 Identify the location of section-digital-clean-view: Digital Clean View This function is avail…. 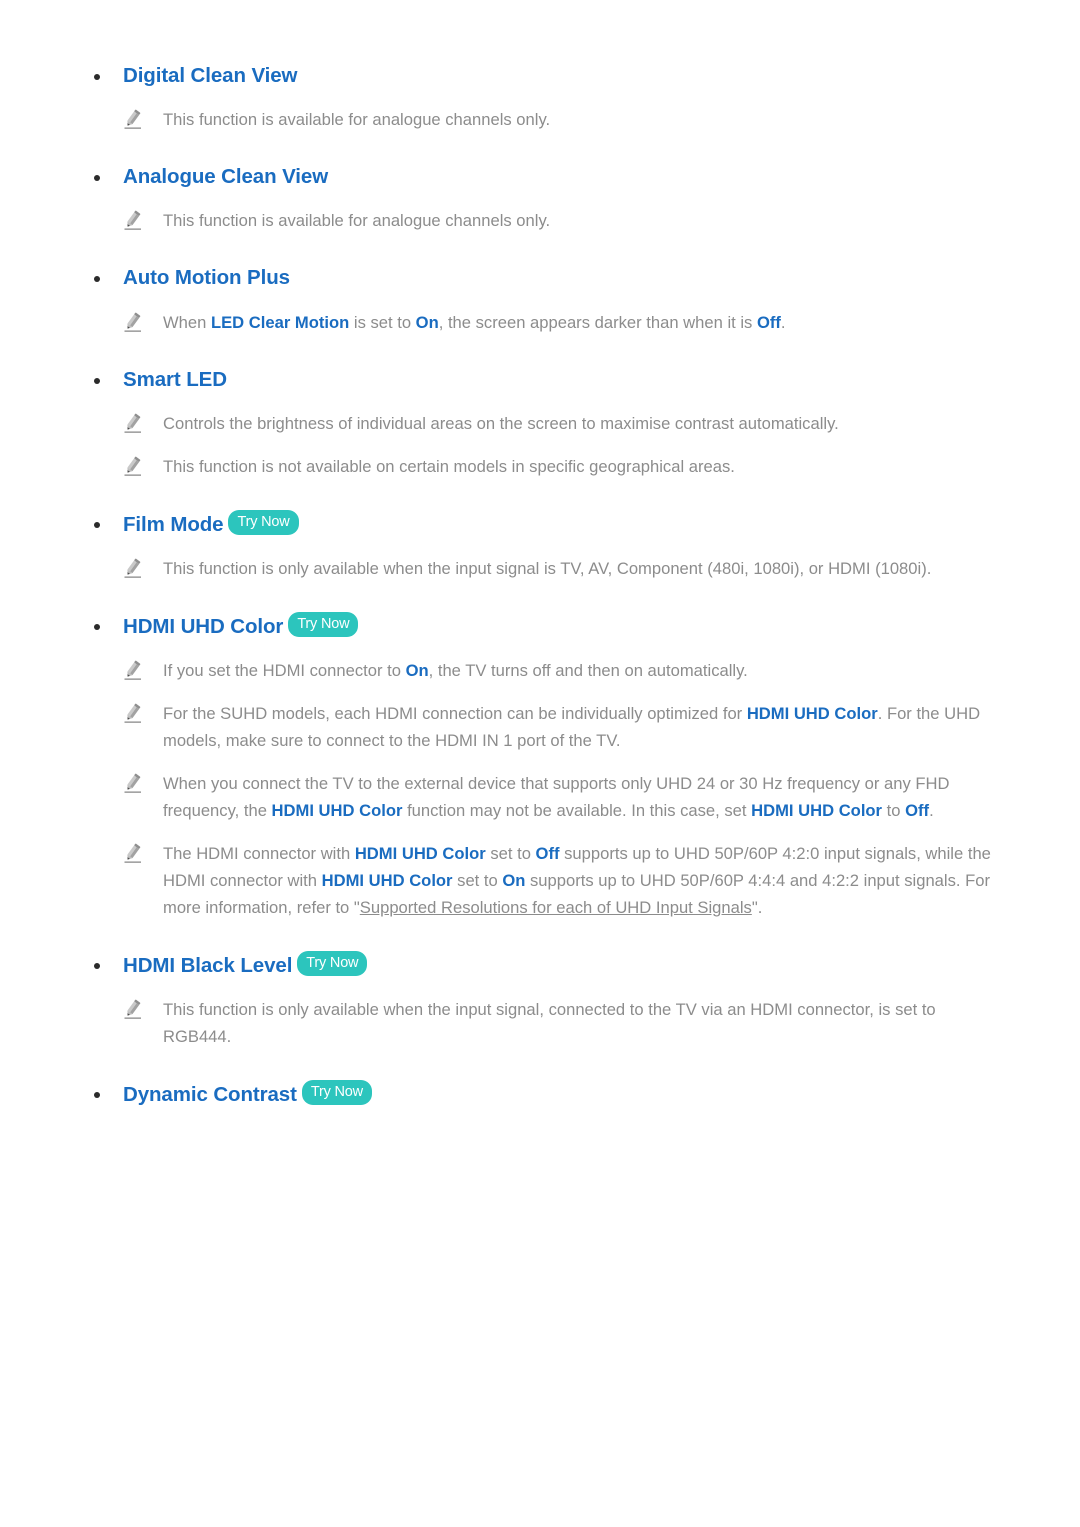
(540, 97).